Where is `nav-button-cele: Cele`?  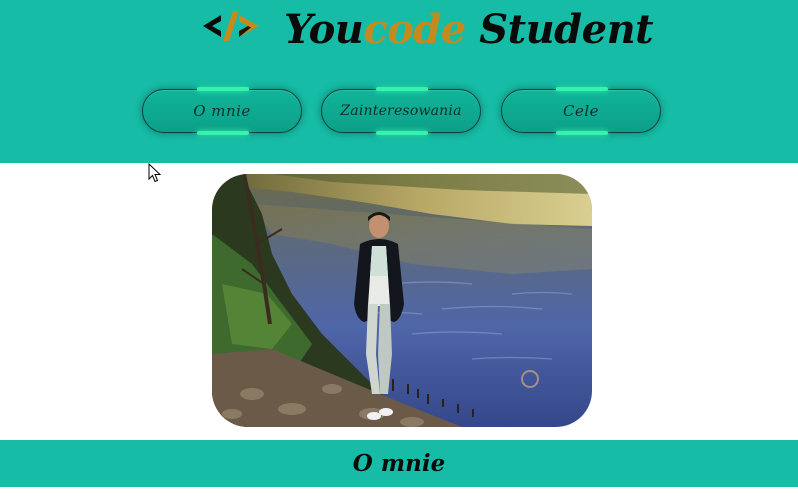 nav-button-cele: Cele is located at coordinates (581, 111).